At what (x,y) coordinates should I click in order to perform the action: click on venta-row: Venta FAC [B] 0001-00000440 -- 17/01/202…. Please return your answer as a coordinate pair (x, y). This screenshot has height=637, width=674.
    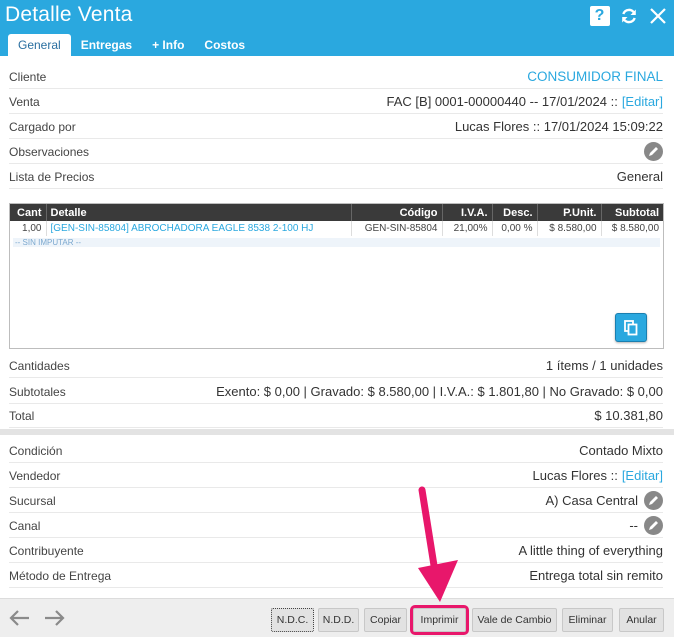
    Looking at the image, I should click on (336, 102).